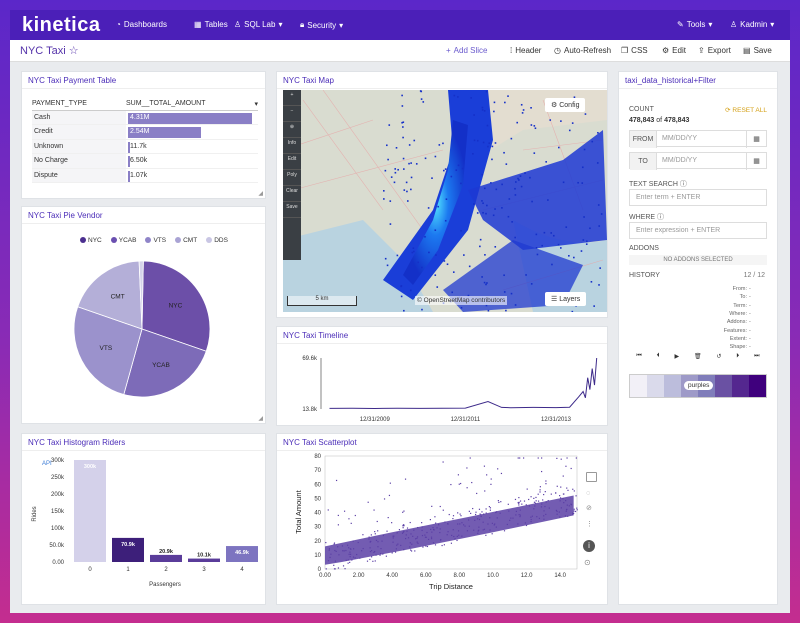 This screenshot has height=623, width=800. What do you see at coordinates (676, 359) in the screenshot?
I see `play-icon: ▶` at bounding box center [676, 359].